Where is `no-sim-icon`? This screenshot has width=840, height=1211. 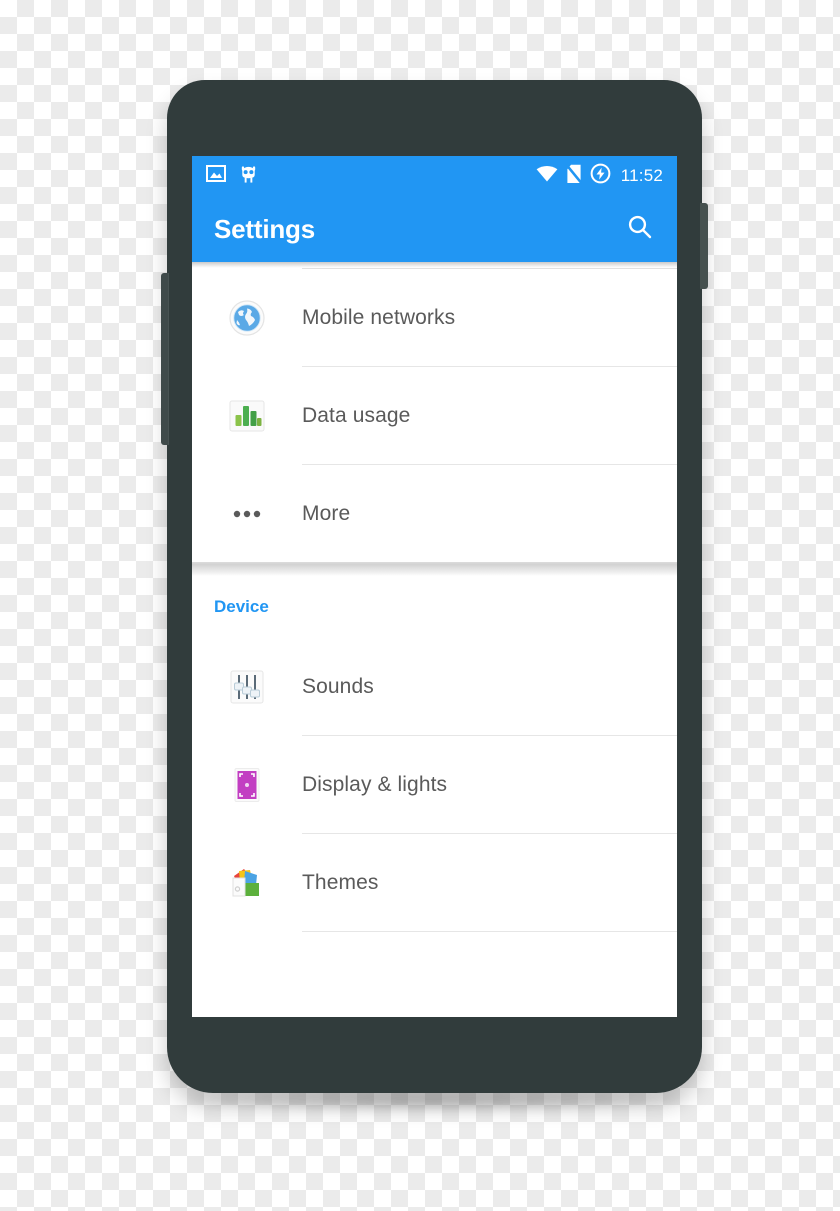 no-sim-icon is located at coordinates (574, 176).